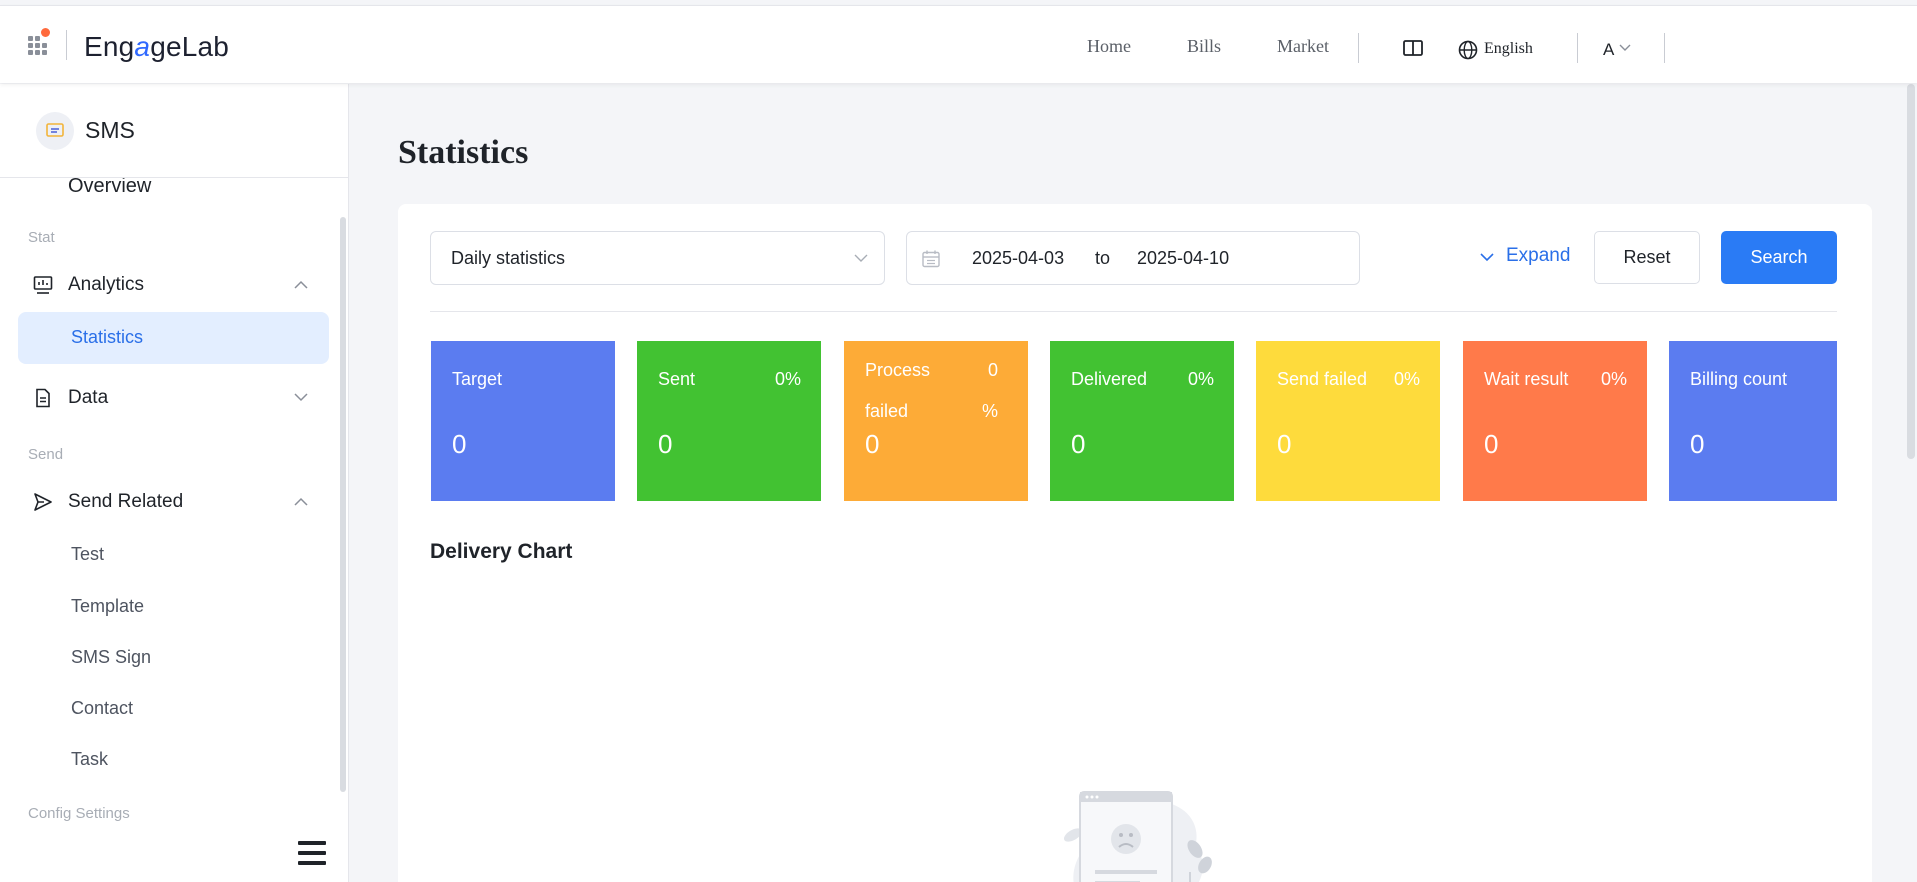  Describe the element at coordinates (46, 454) in the screenshot. I see `section-label-send: Send` at that location.